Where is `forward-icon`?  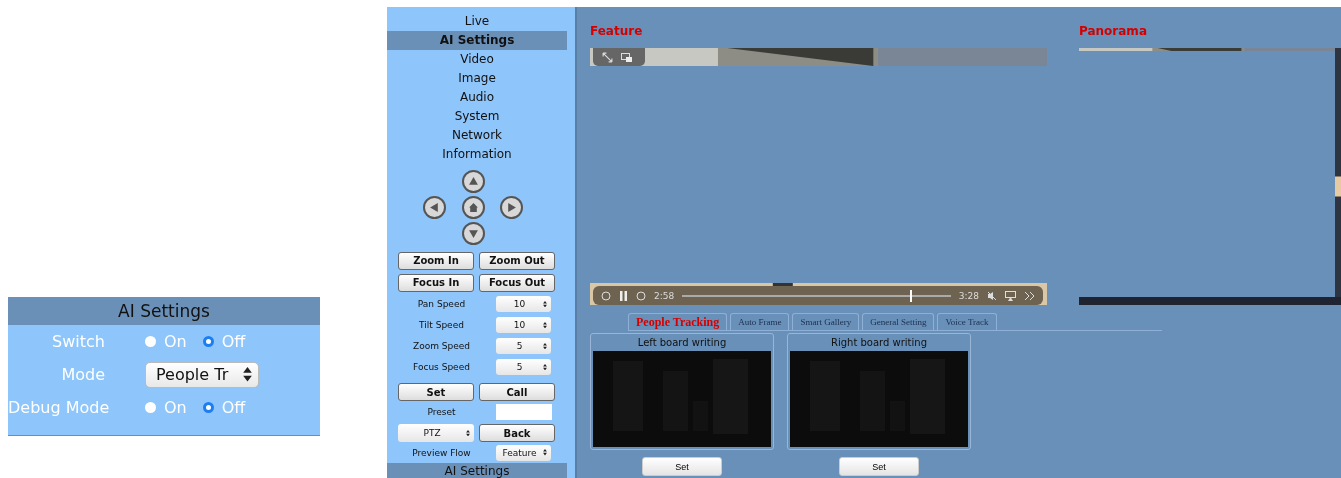 forward-icon is located at coordinates (641, 295).